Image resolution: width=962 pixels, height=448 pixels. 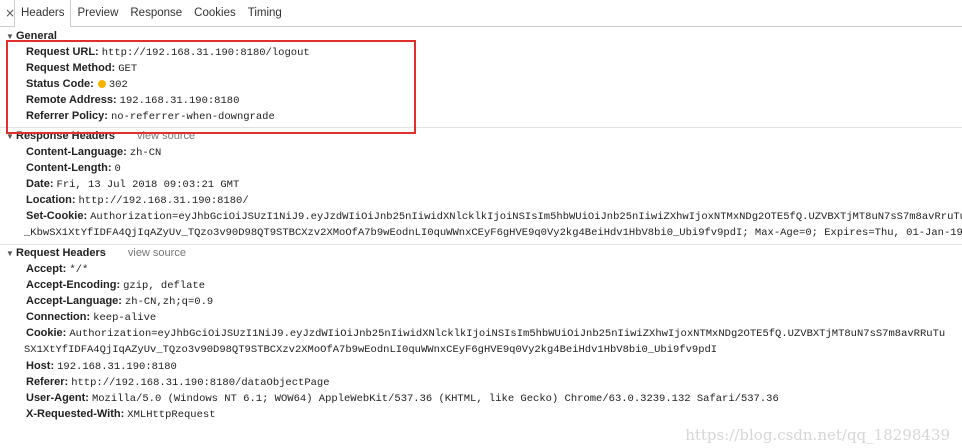 I want to click on header-key: Accept-Language:, so click(x=74, y=301).